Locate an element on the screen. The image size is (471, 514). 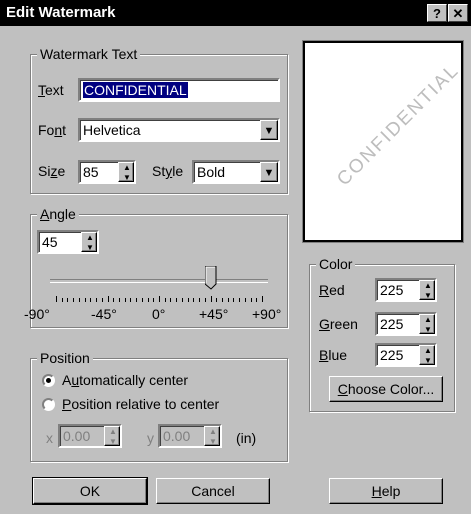
angle-spinner: 45 ▲ ▼ is located at coordinates (68, 242).